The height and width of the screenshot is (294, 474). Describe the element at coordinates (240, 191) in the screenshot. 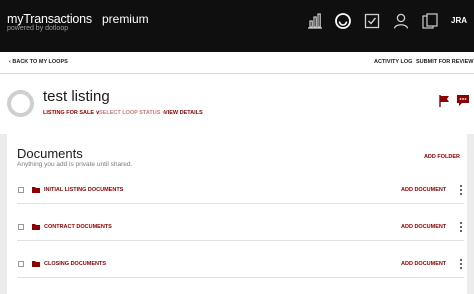

I see `folder-row: INITIAL LISTING DOCUMENTS ADD DOCUMENT` at that location.